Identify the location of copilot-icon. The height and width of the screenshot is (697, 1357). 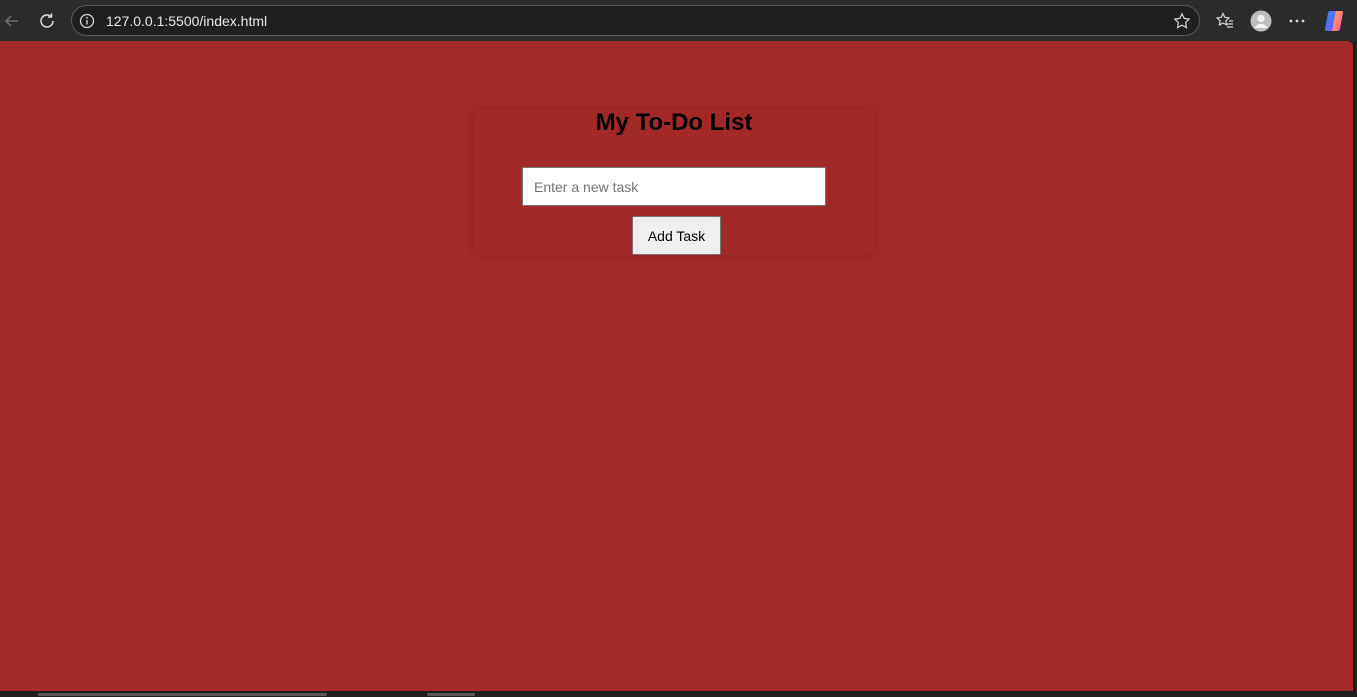
(1334, 21).